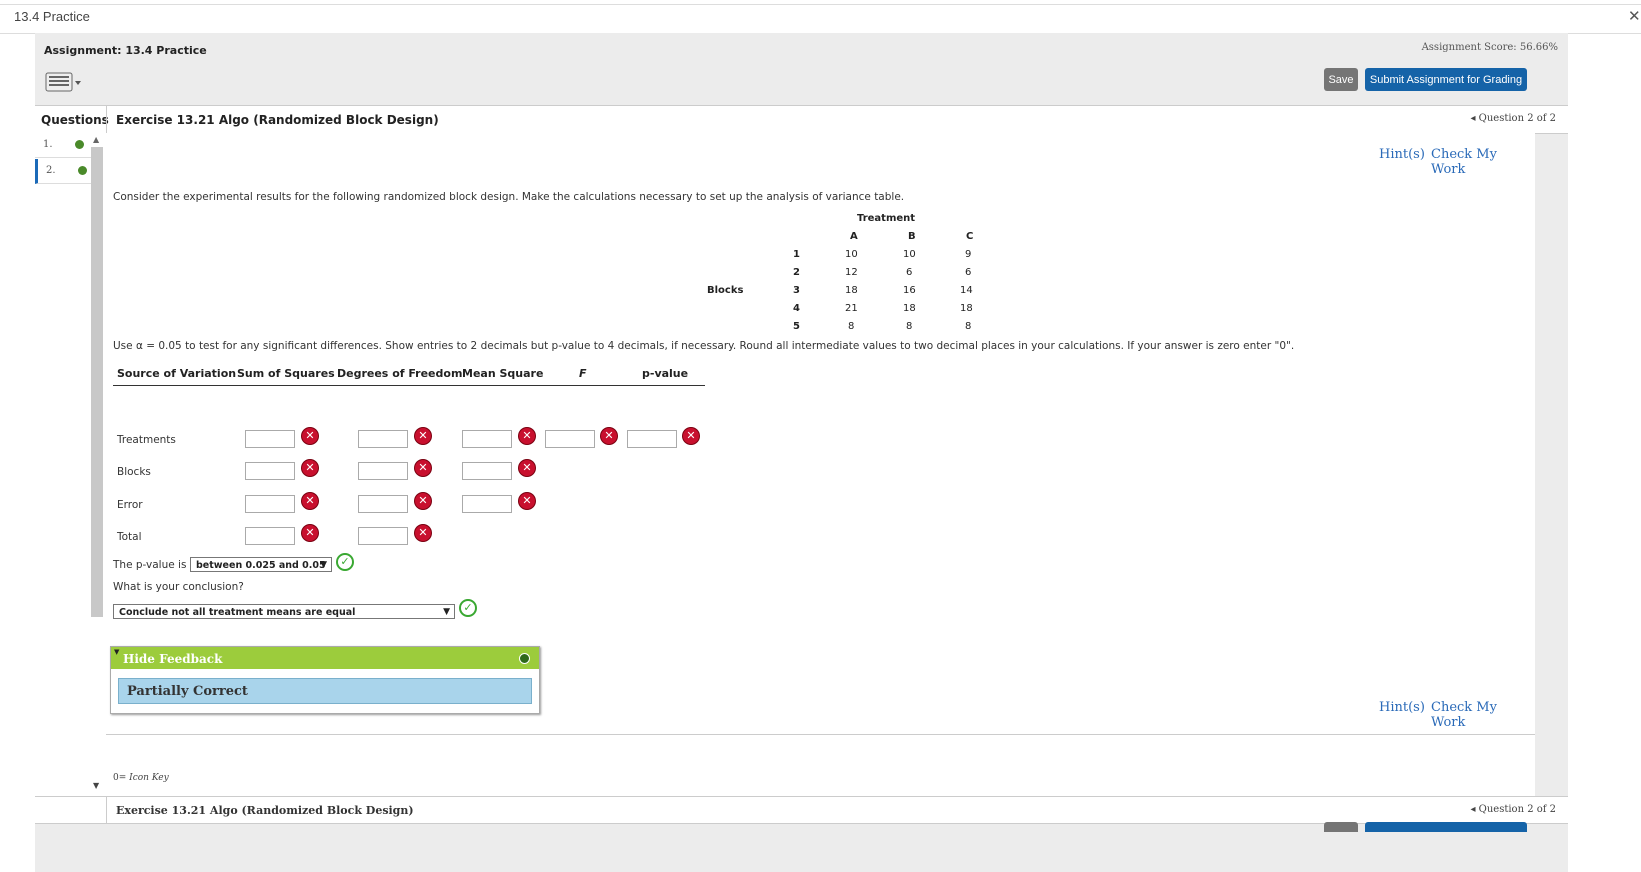  Describe the element at coordinates (345, 562) in the screenshot. I see `correct-icon: ✓` at that location.